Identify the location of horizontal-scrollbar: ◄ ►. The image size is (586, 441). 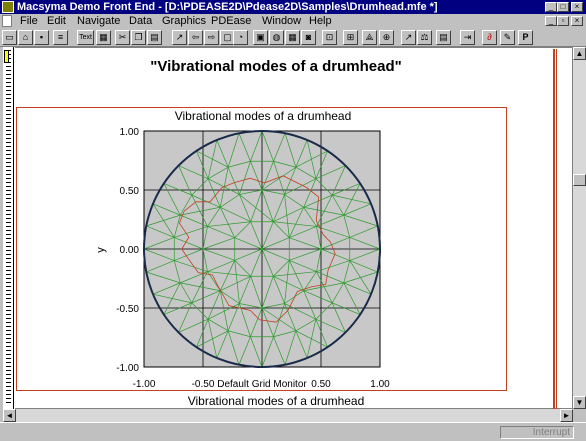
(288, 415).